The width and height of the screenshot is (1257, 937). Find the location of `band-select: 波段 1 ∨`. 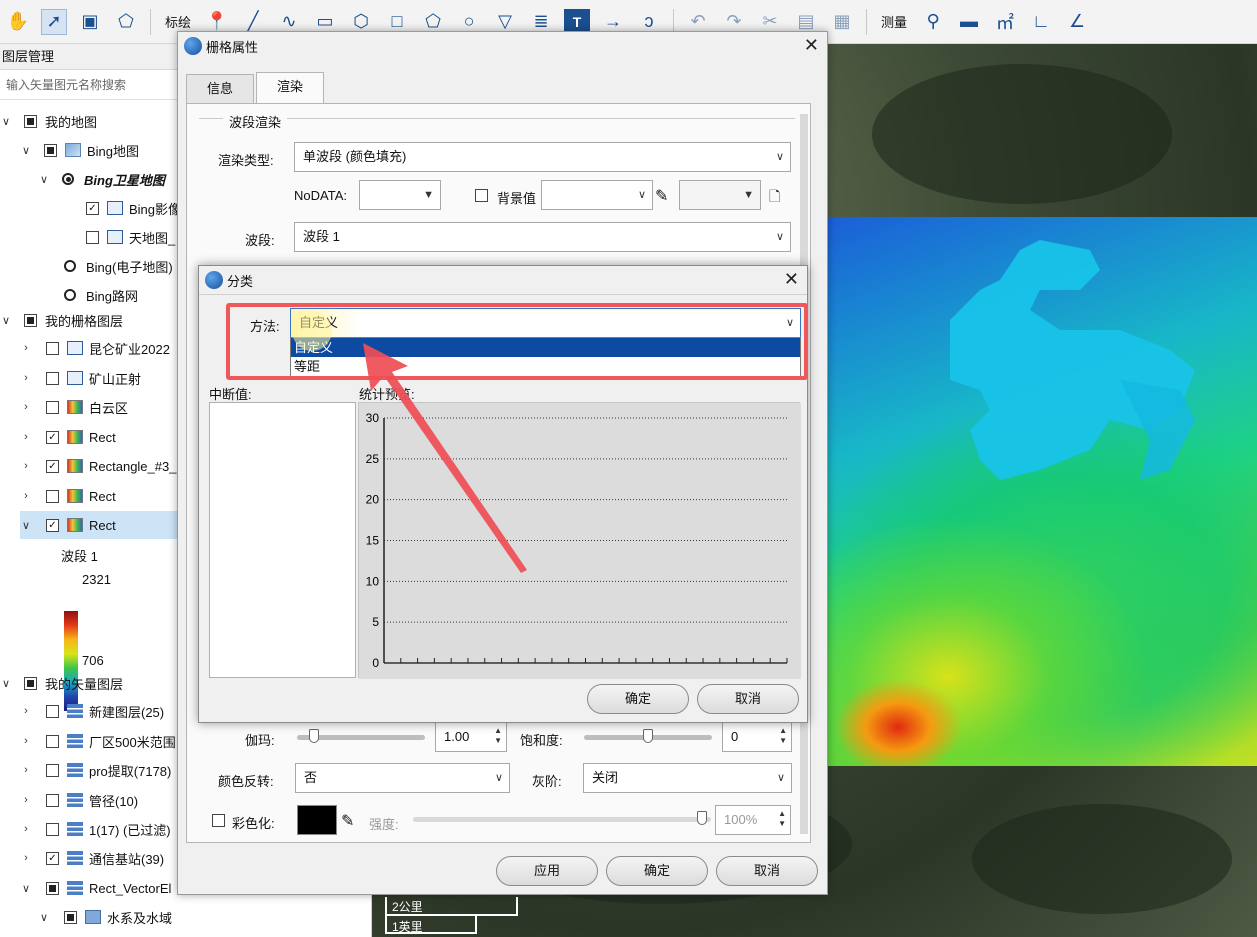

band-select: 波段 1 ∨ is located at coordinates (542, 237).